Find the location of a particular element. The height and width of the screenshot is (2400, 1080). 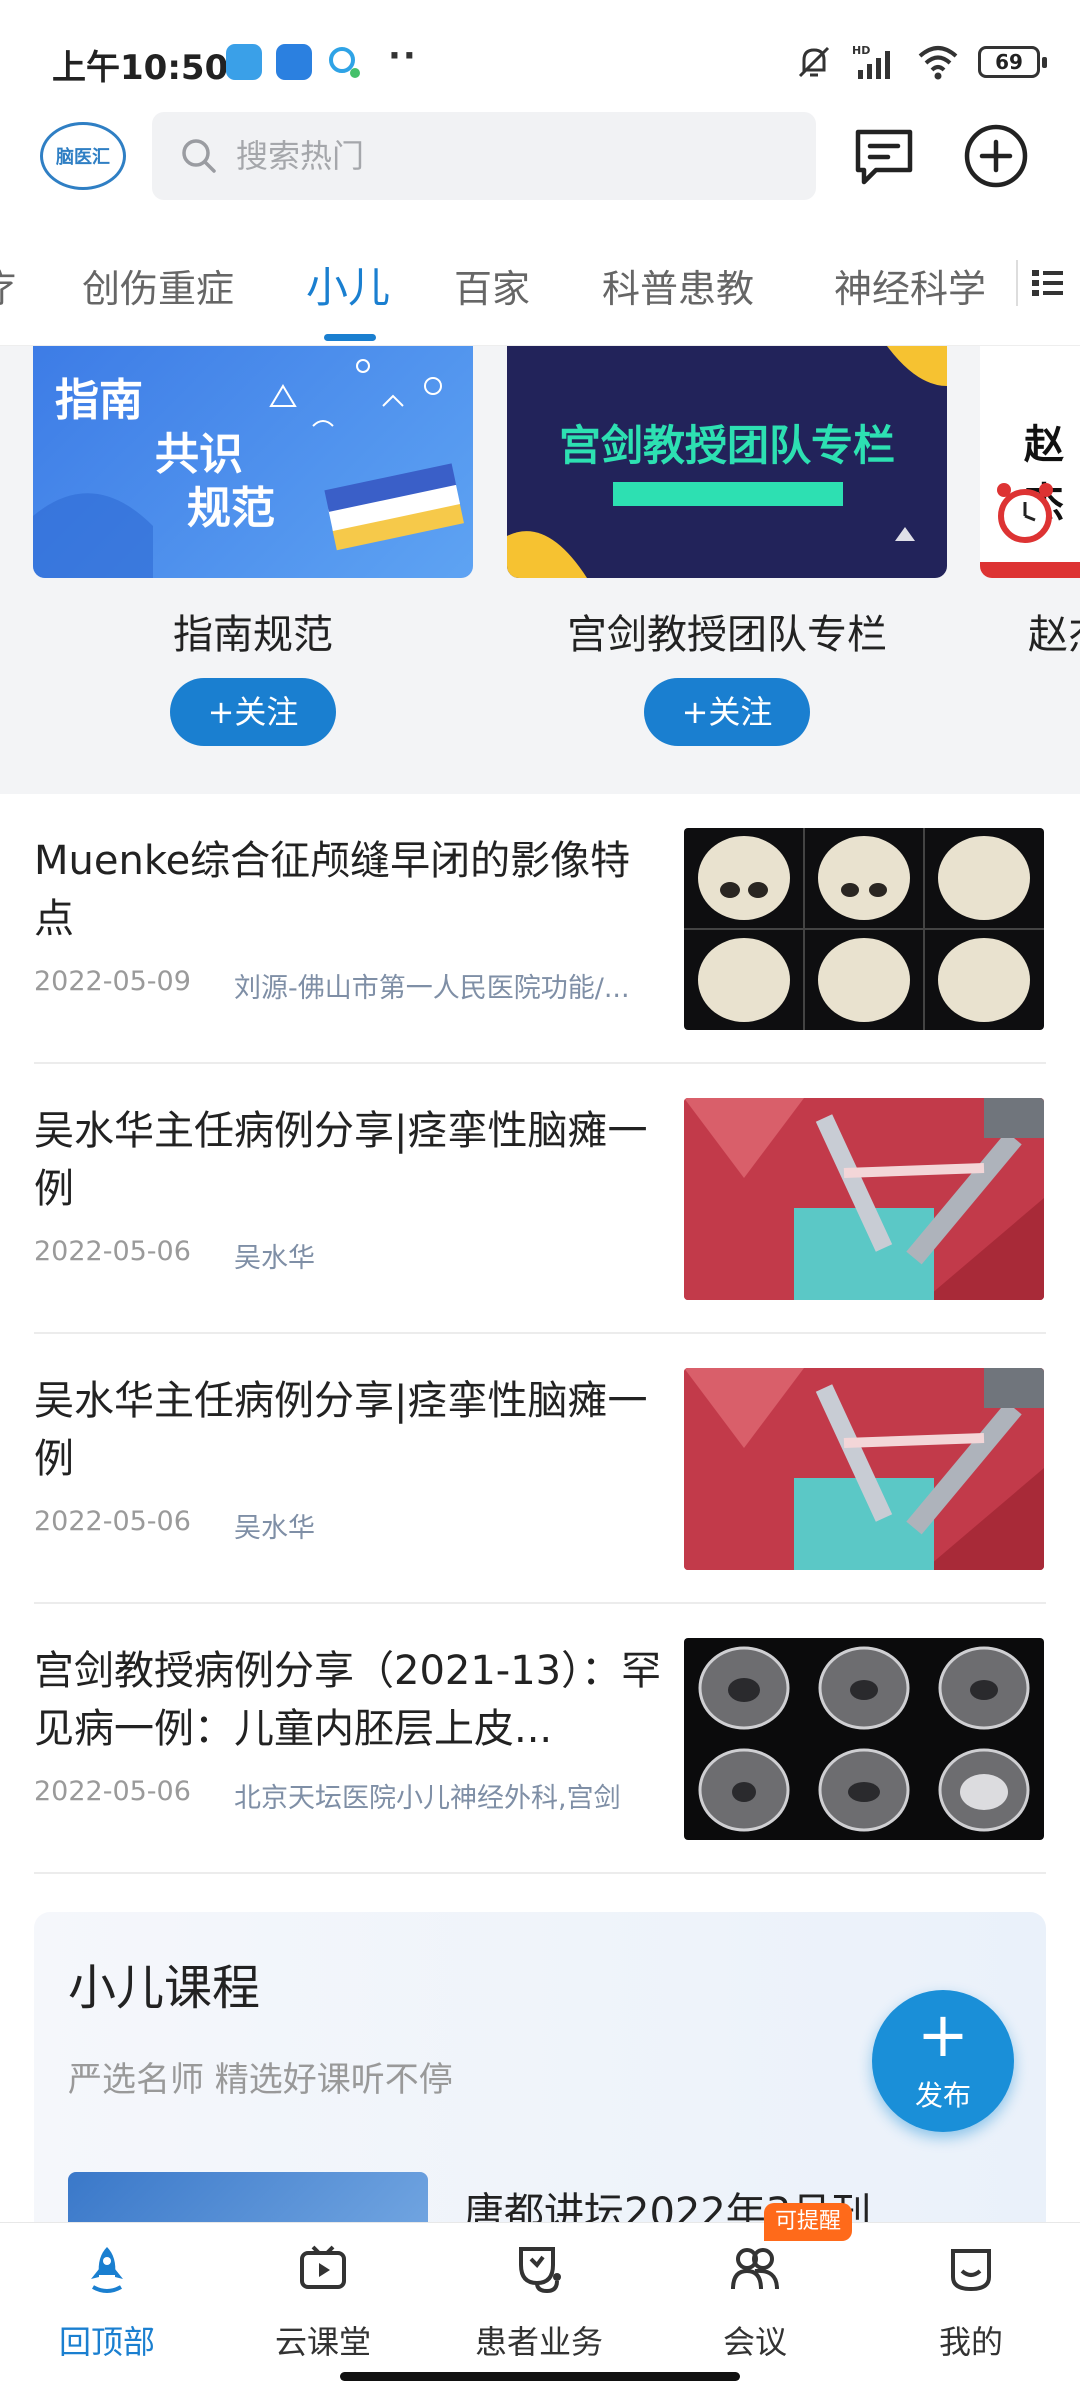

face-icon is located at coordinates (971, 2270).